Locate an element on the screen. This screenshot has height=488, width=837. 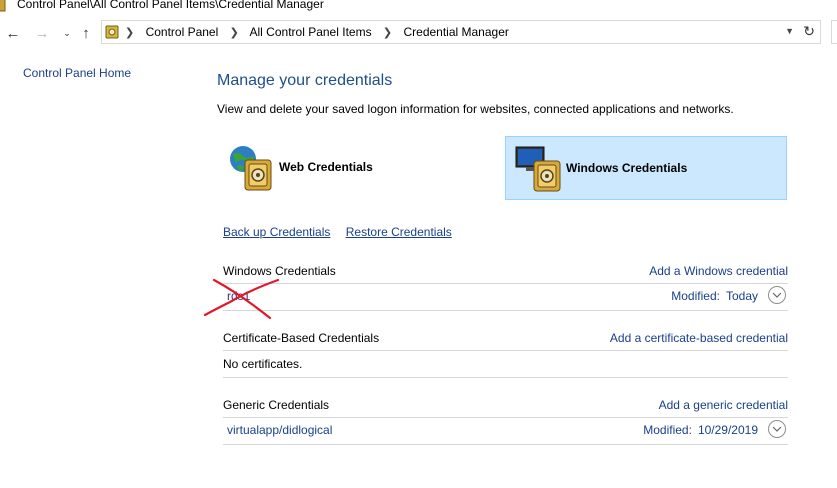
control-panel-home-link: Control Panel Home is located at coordinates (77, 73).